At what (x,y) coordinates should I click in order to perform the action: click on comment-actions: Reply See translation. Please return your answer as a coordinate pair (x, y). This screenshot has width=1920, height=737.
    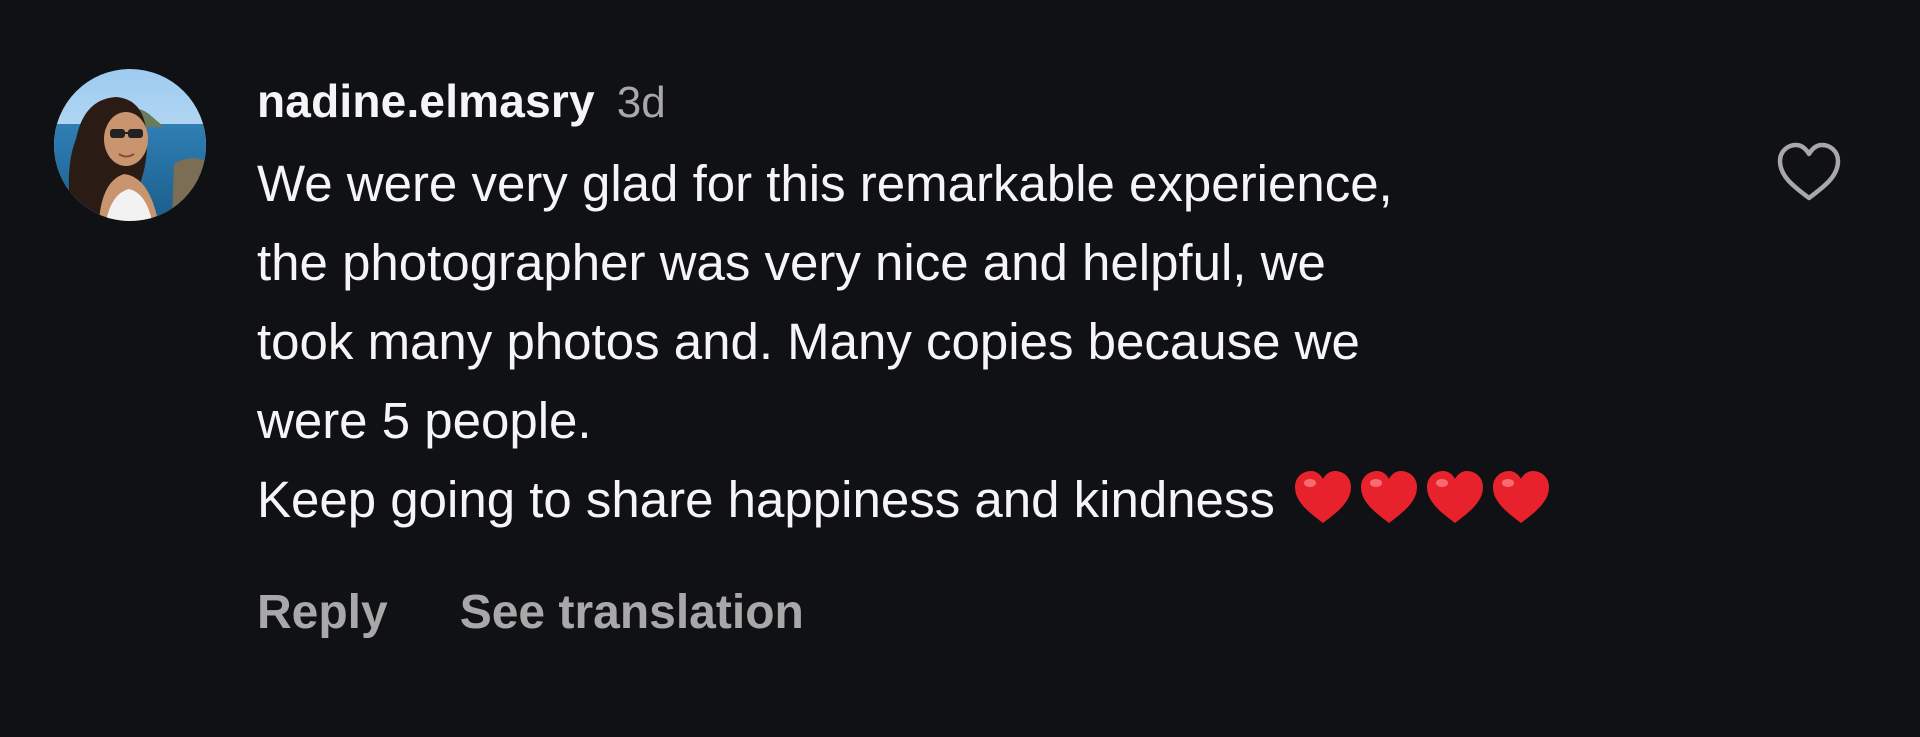
    Looking at the image, I should click on (992, 612).